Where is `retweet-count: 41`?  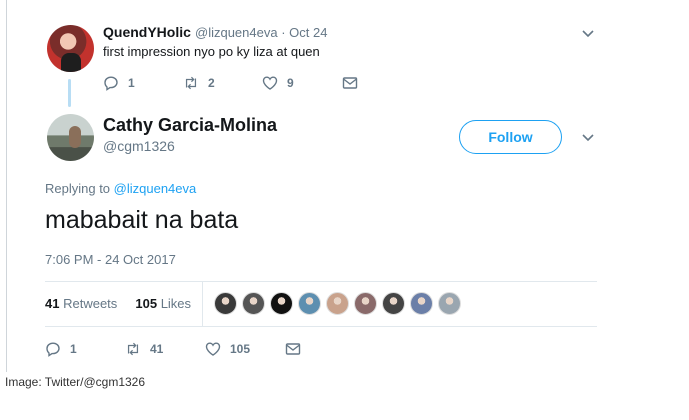
retweet-count: 41 is located at coordinates (157, 349).